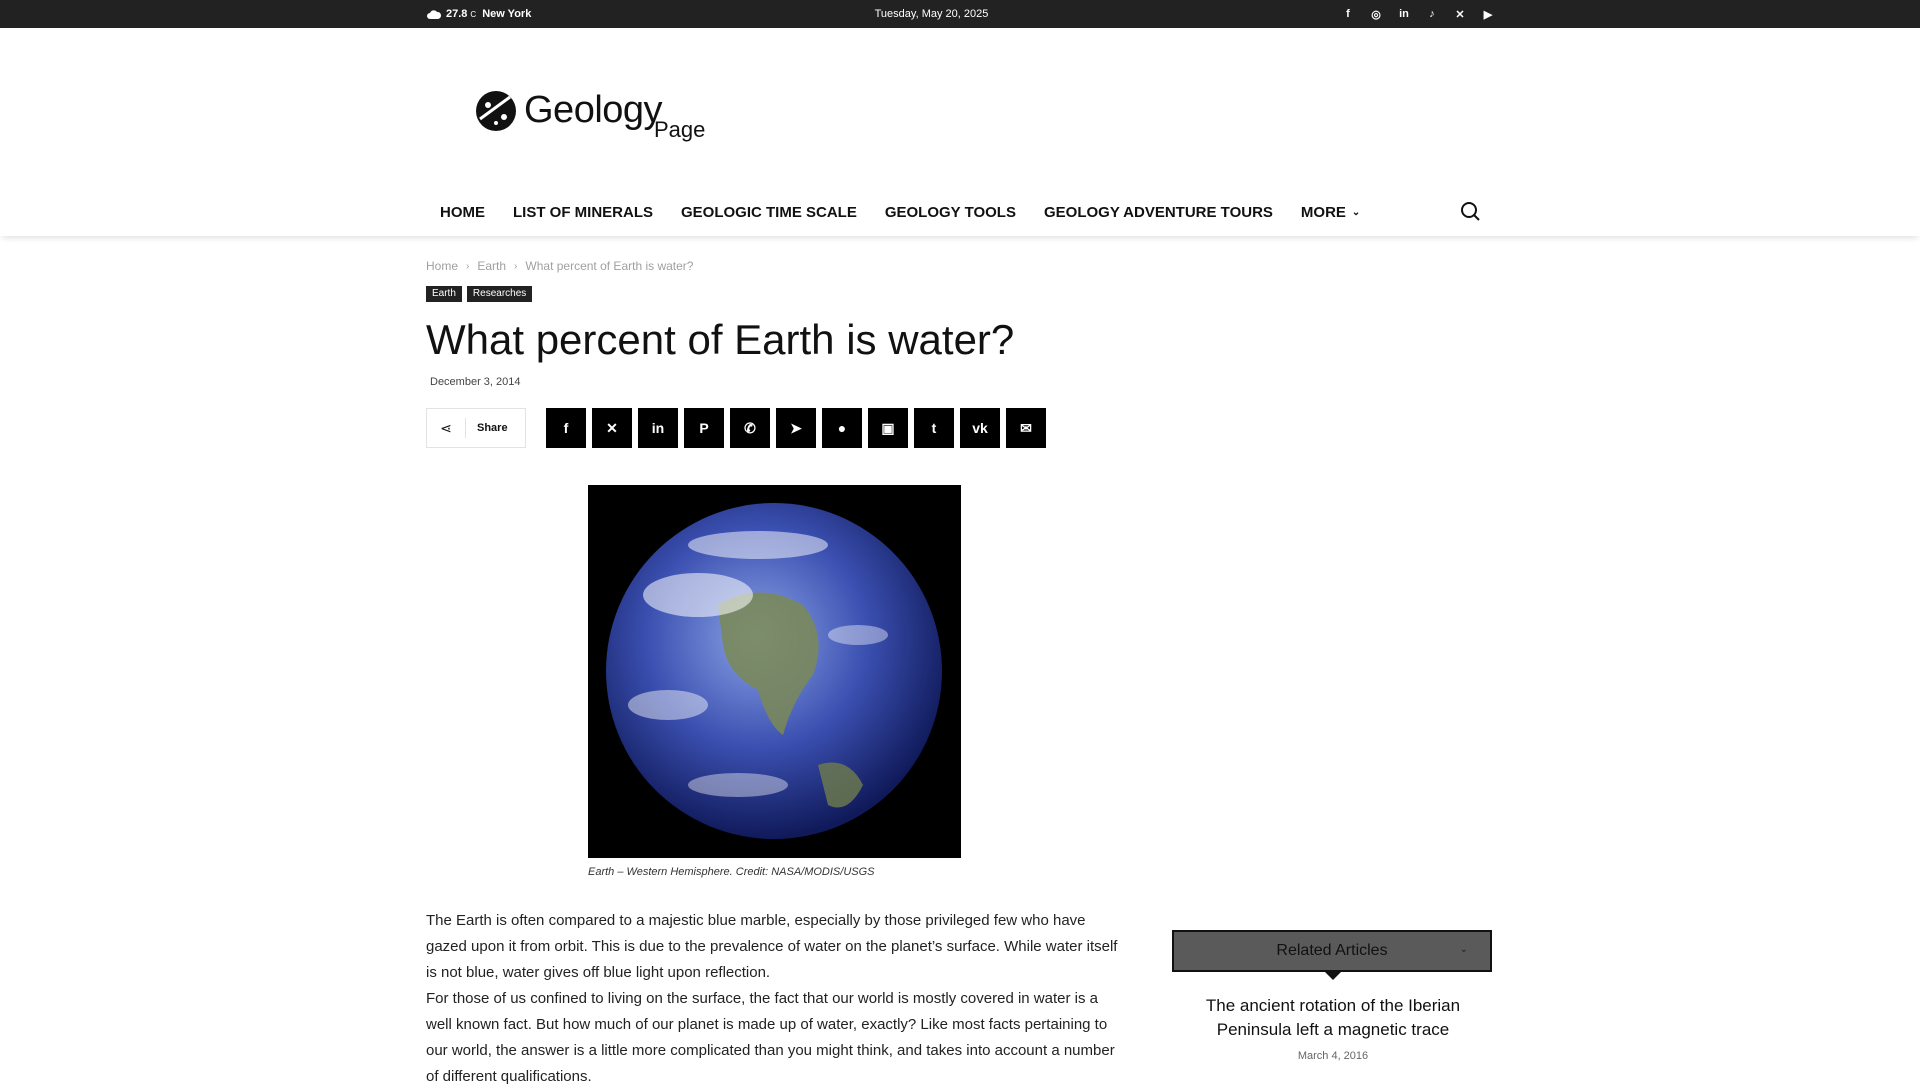 The image size is (1920, 1090). What do you see at coordinates (593, 110) in the screenshot?
I see `logo-text-geology: Geology` at bounding box center [593, 110].